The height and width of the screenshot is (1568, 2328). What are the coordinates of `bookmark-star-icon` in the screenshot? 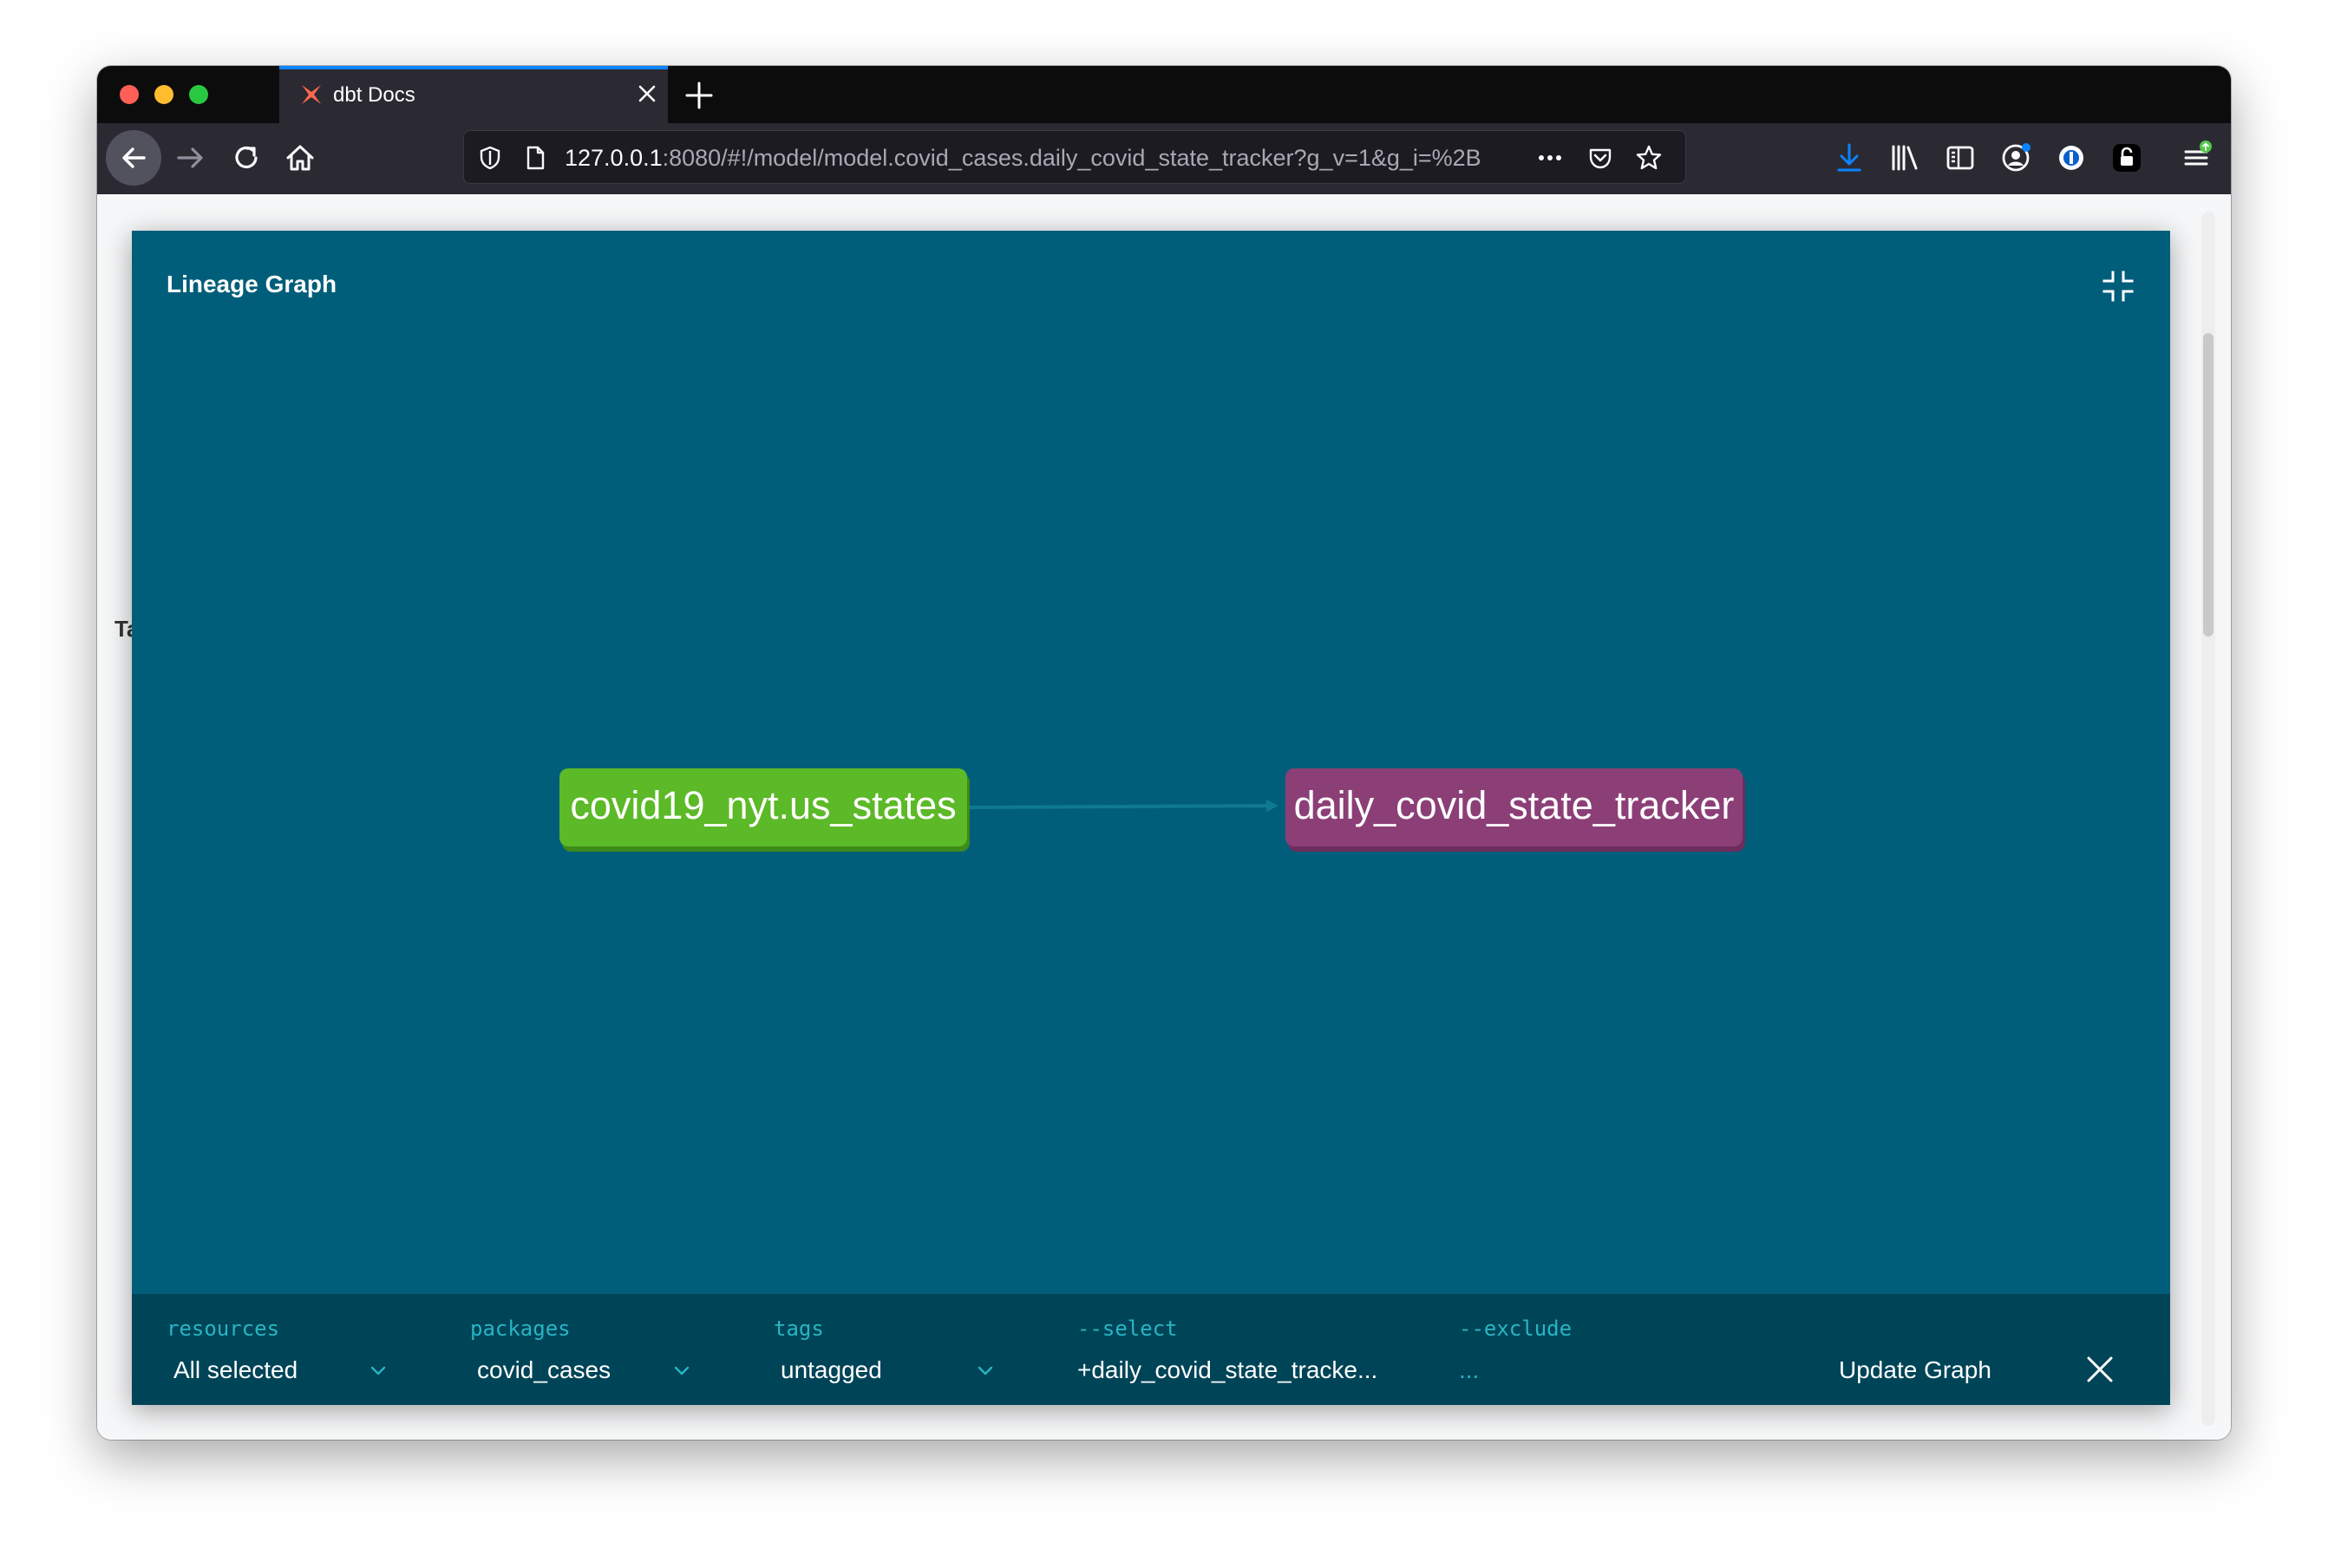 It's located at (1649, 158).